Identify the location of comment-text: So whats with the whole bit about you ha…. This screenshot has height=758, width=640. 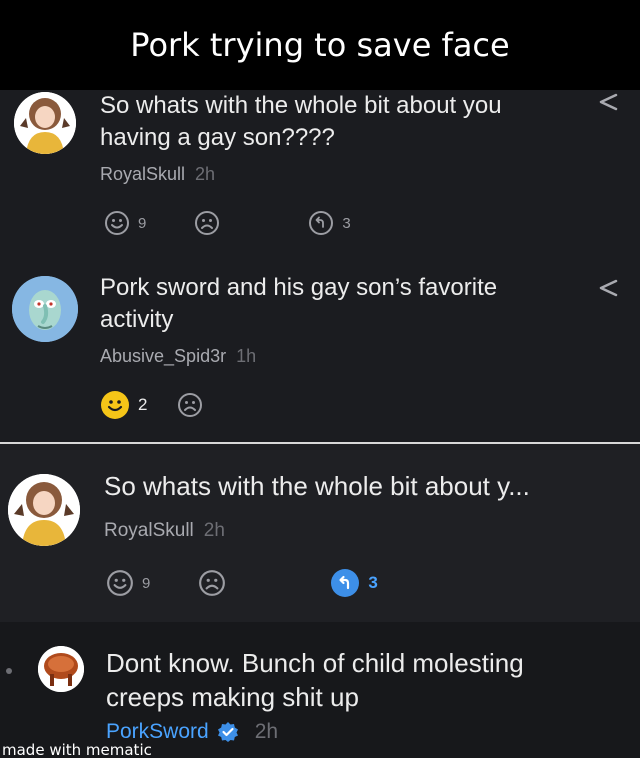
(301, 122).